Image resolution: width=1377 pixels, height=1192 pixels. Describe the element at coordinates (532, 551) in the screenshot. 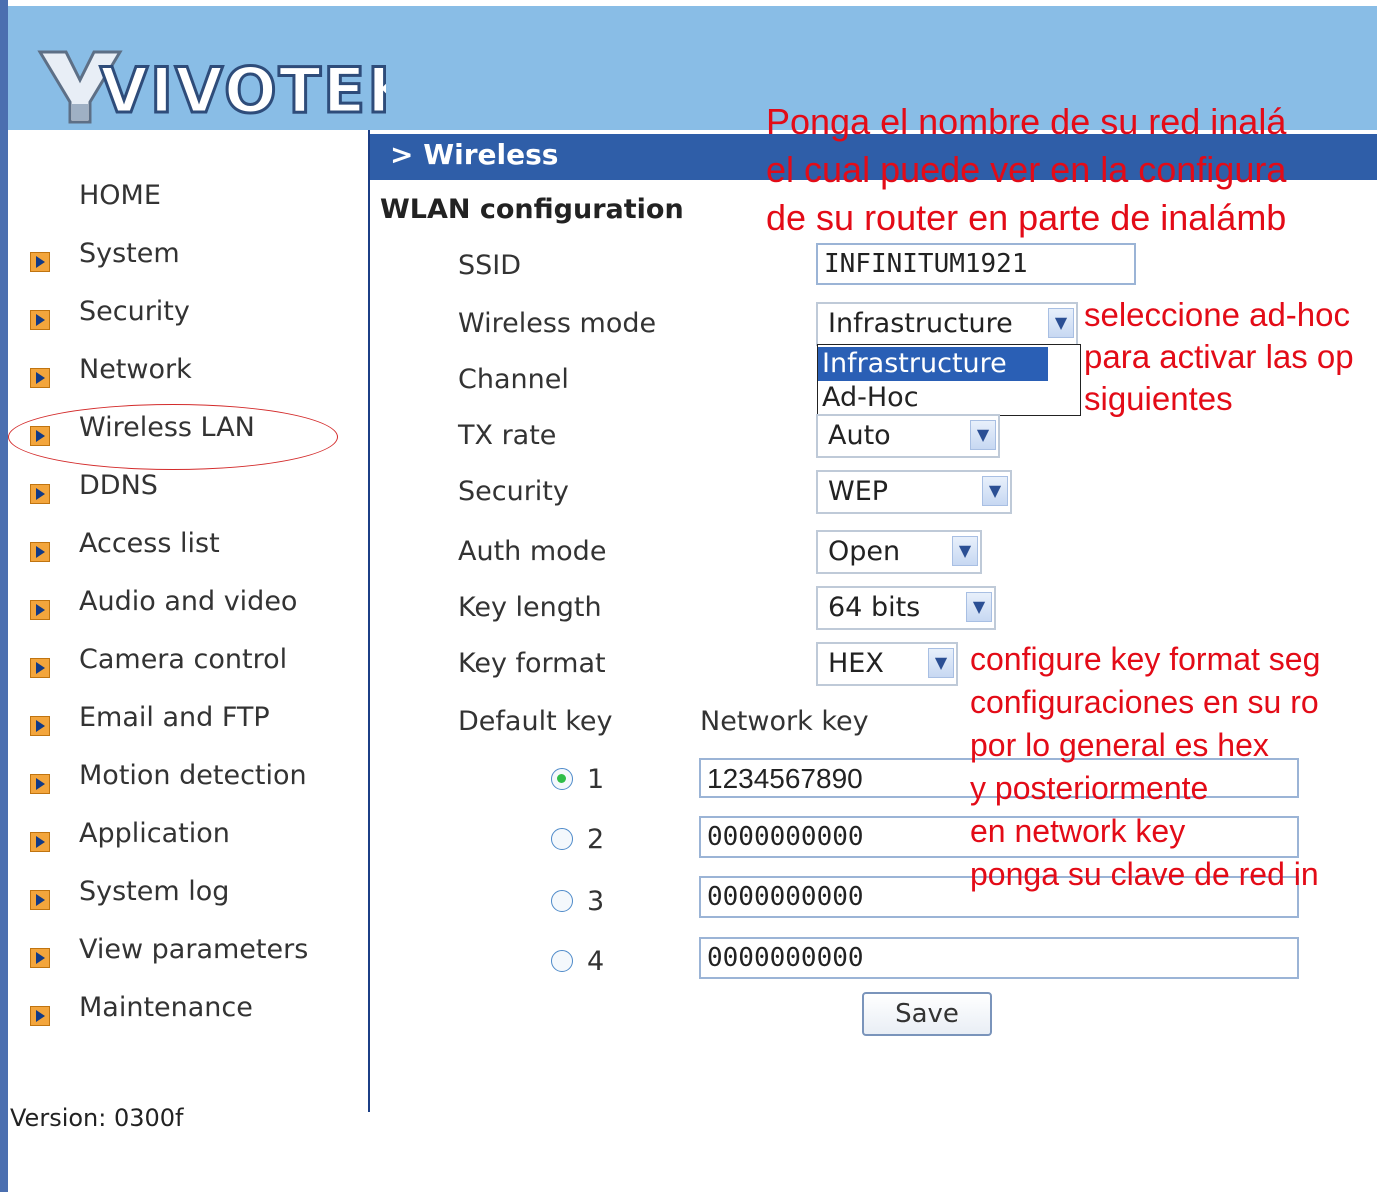

I see `auth-mode-label: Auth mode` at that location.